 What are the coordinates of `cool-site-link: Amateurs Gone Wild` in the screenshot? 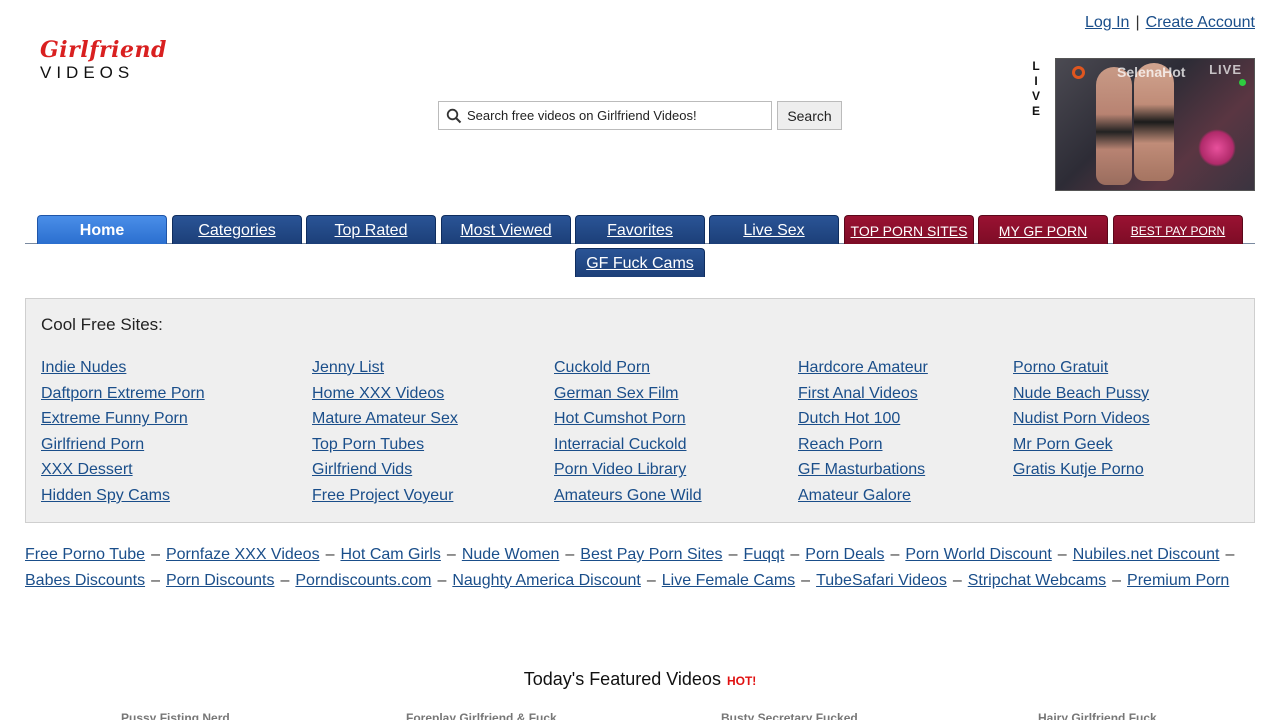 It's located at (628, 496).